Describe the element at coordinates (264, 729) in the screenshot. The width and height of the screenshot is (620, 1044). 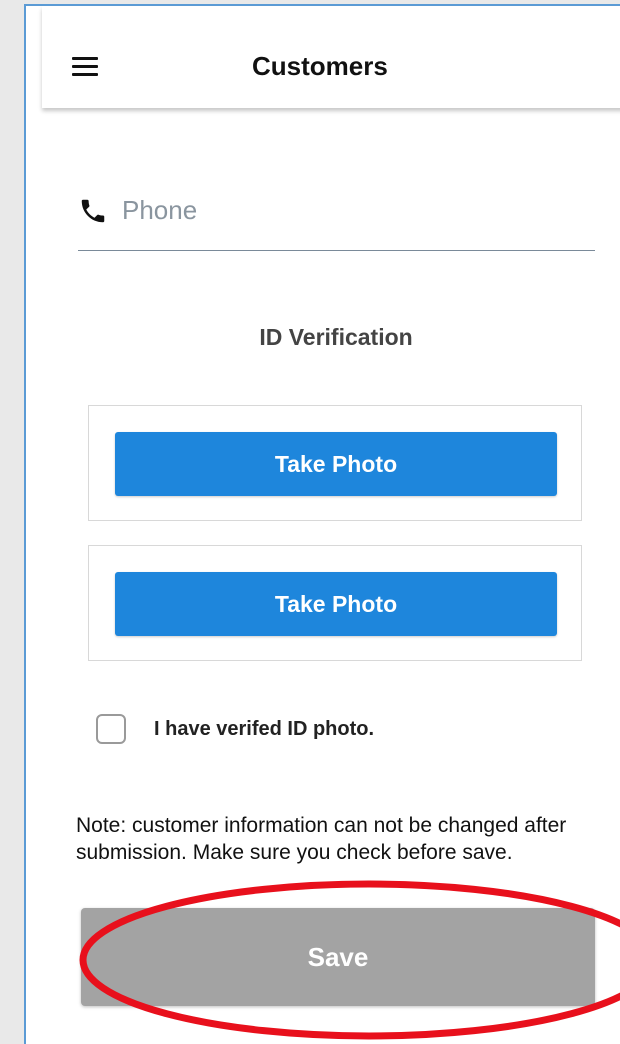
I see `verify-id-checkbox-label: I have verifed ID photo.` at that location.